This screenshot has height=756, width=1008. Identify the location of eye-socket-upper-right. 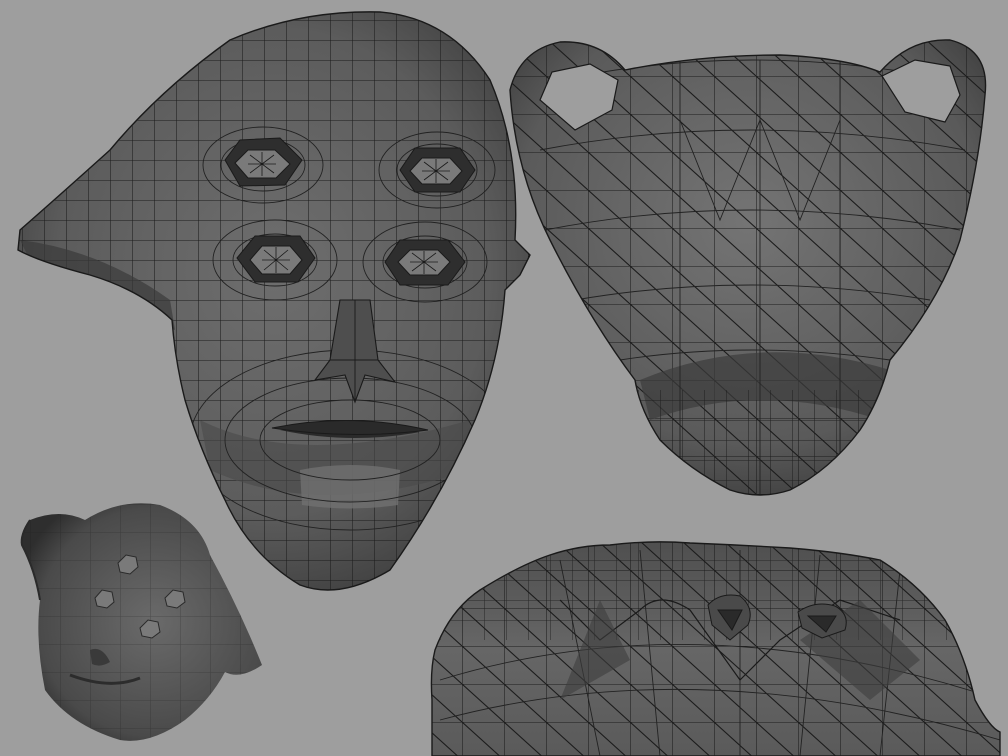
(437, 170).